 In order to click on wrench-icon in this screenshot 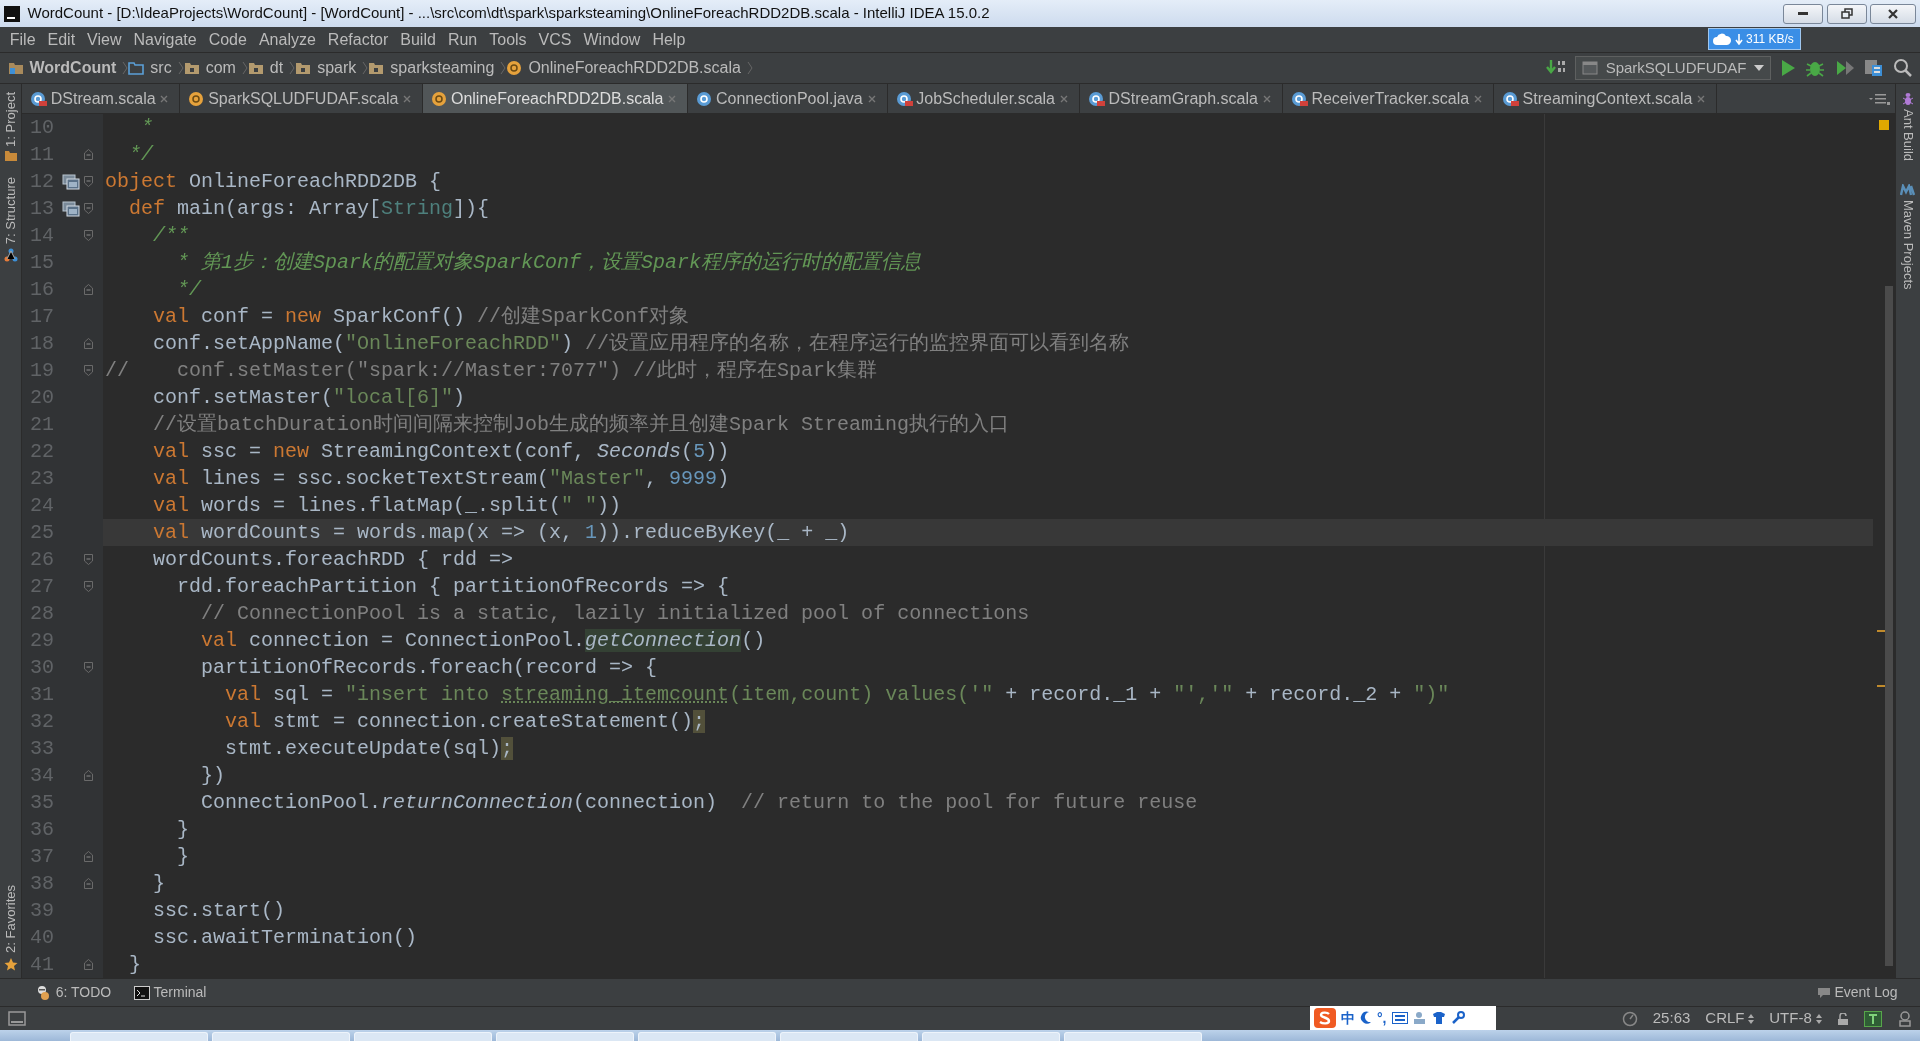, I will do `click(1457, 1018)`.